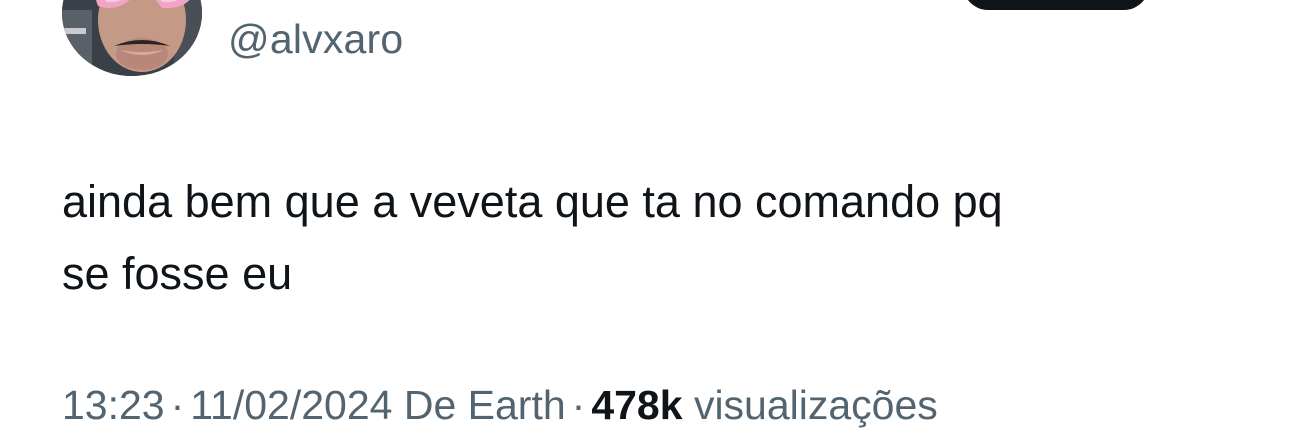  I want to click on tweet-time: 13:23, so click(113, 405).